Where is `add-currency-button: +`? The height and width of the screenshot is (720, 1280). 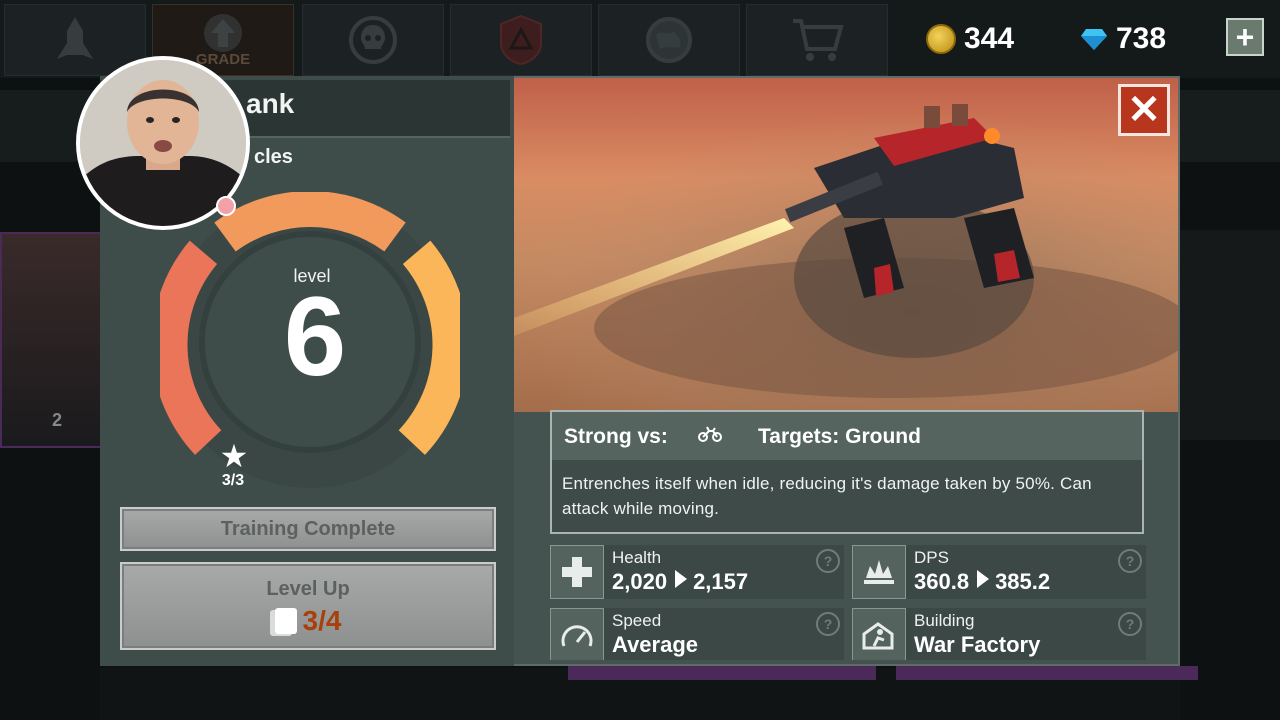
add-currency-button: + is located at coordinates (1245, 37).